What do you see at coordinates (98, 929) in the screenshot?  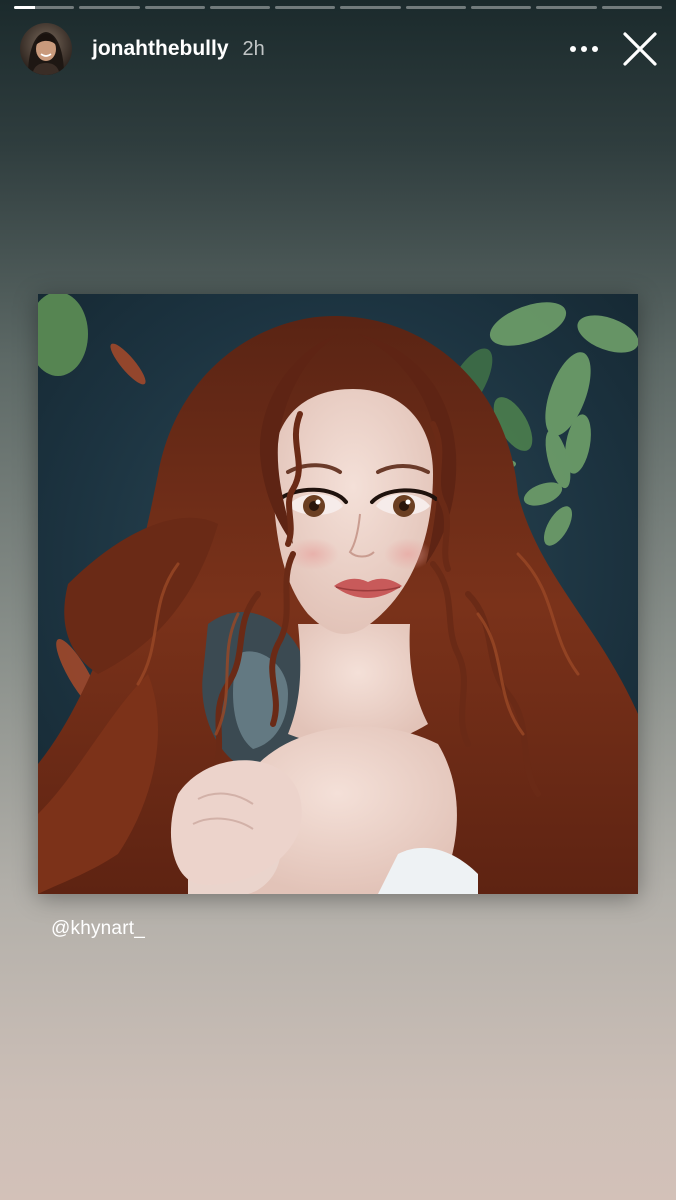 I see `mention-sticker: @khynart_` at bounding box center [98, 929].